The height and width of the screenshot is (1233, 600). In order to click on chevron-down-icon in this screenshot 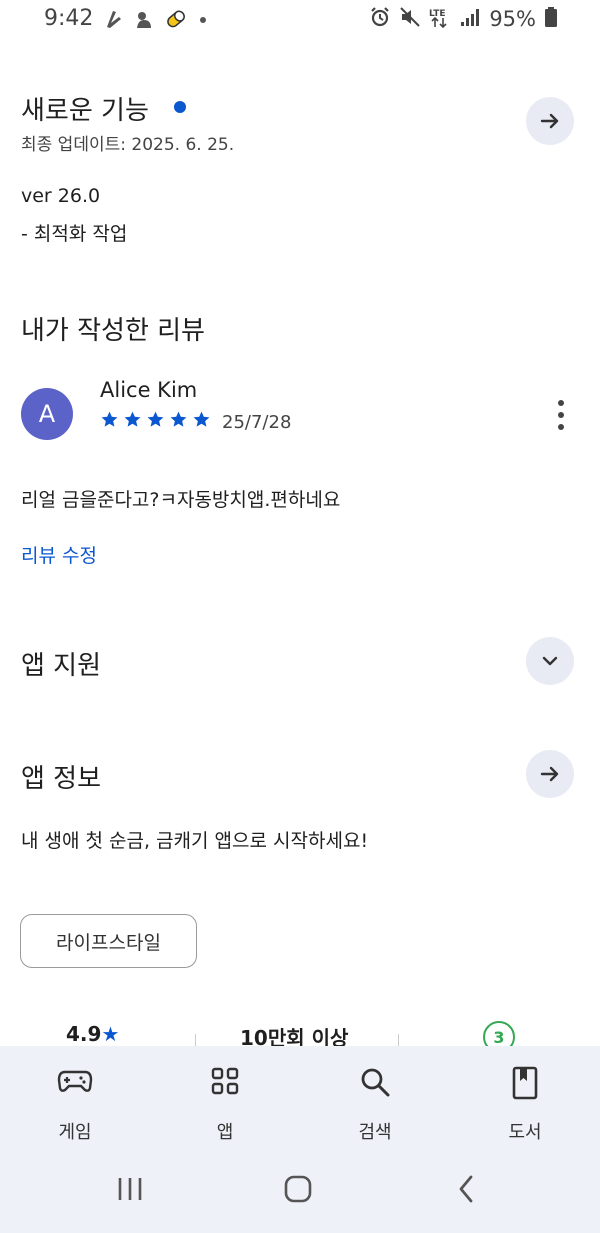, I will do `click(550, 661)`.